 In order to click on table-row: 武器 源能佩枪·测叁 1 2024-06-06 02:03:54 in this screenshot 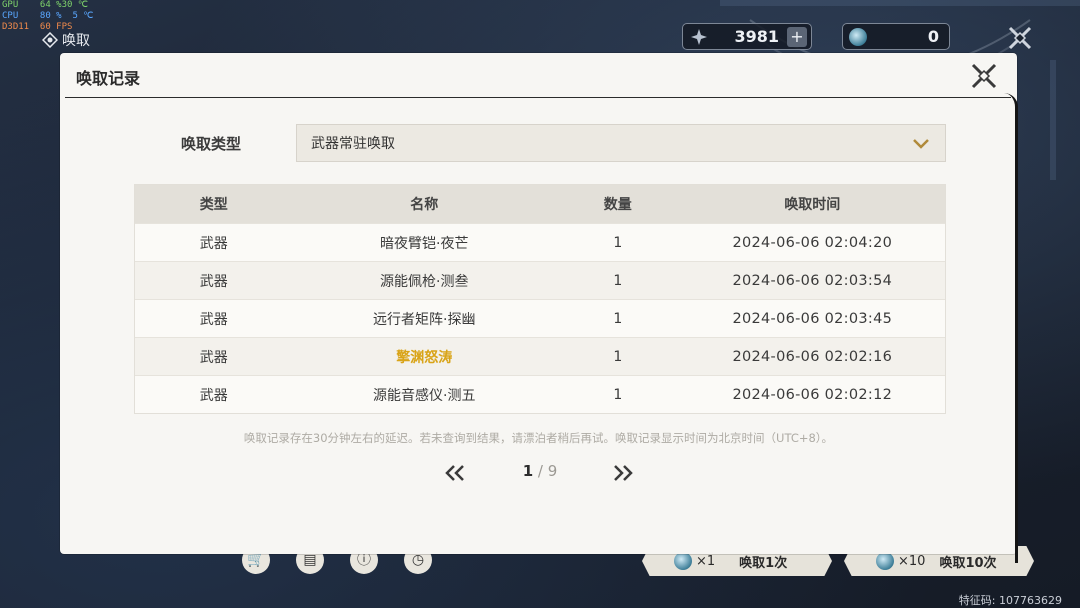, I will do `click(540, 280)`.